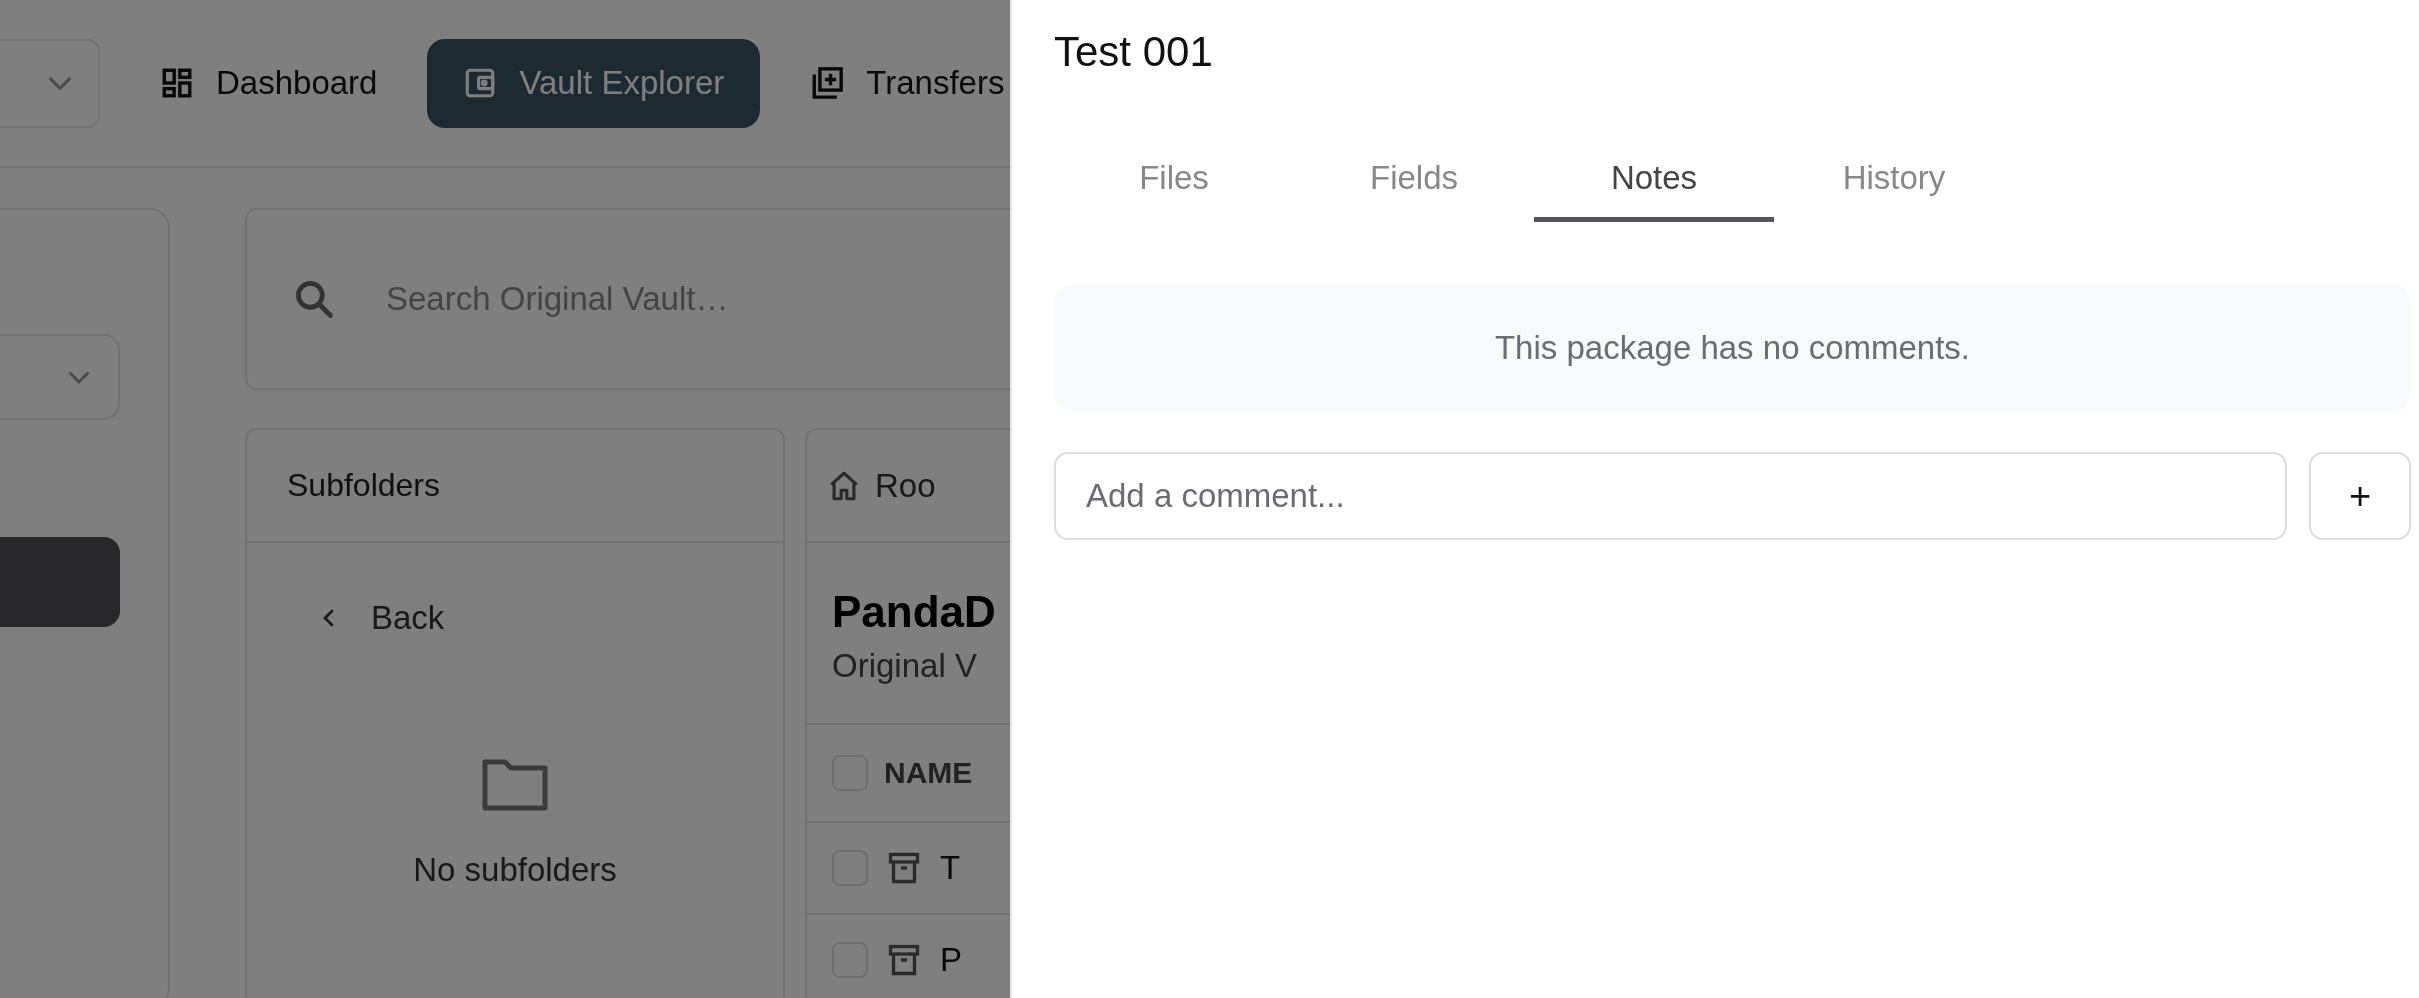 This screenshot has height=998, width=2419. What do you see at coordinates (1894, 180) in the screenshot?
I see `tab: History` at bounding box center [1894, 180].